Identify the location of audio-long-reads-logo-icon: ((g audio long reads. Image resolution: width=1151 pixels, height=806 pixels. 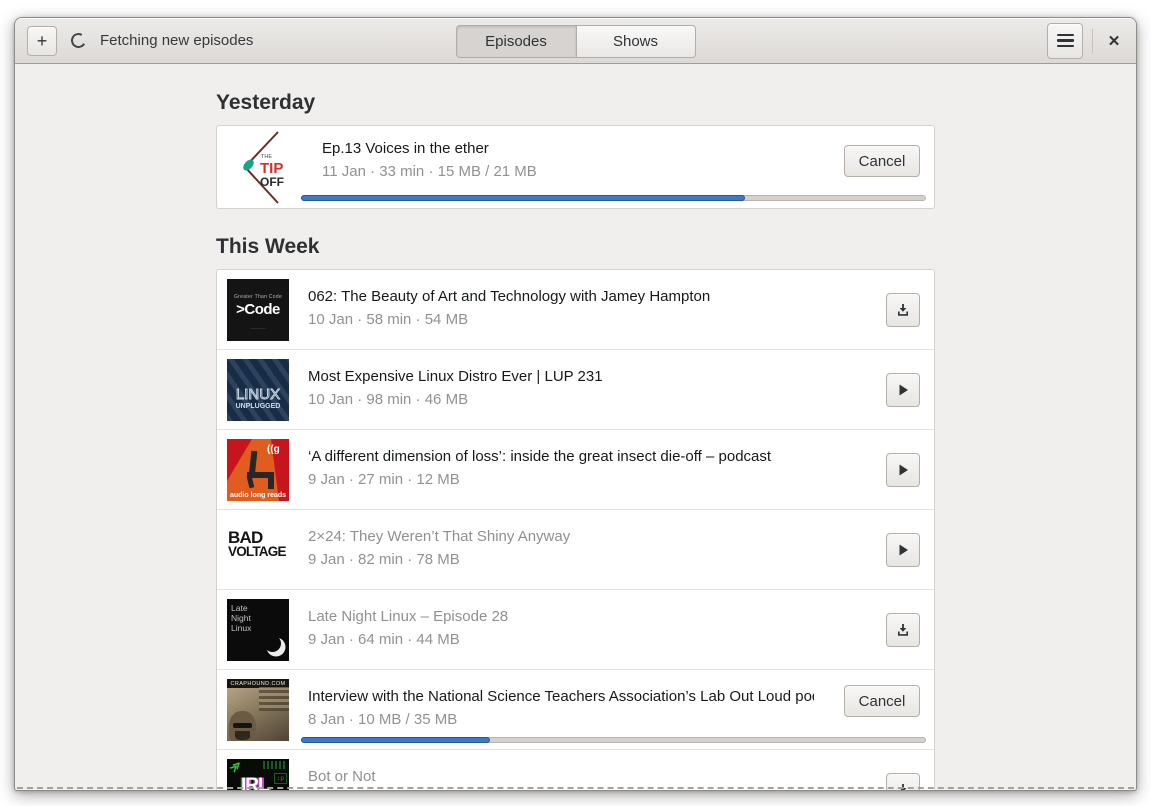
(258, 470).